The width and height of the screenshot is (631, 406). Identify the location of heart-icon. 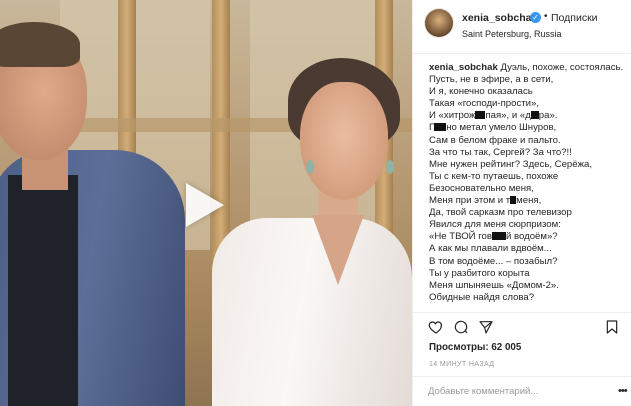
(436, 327).